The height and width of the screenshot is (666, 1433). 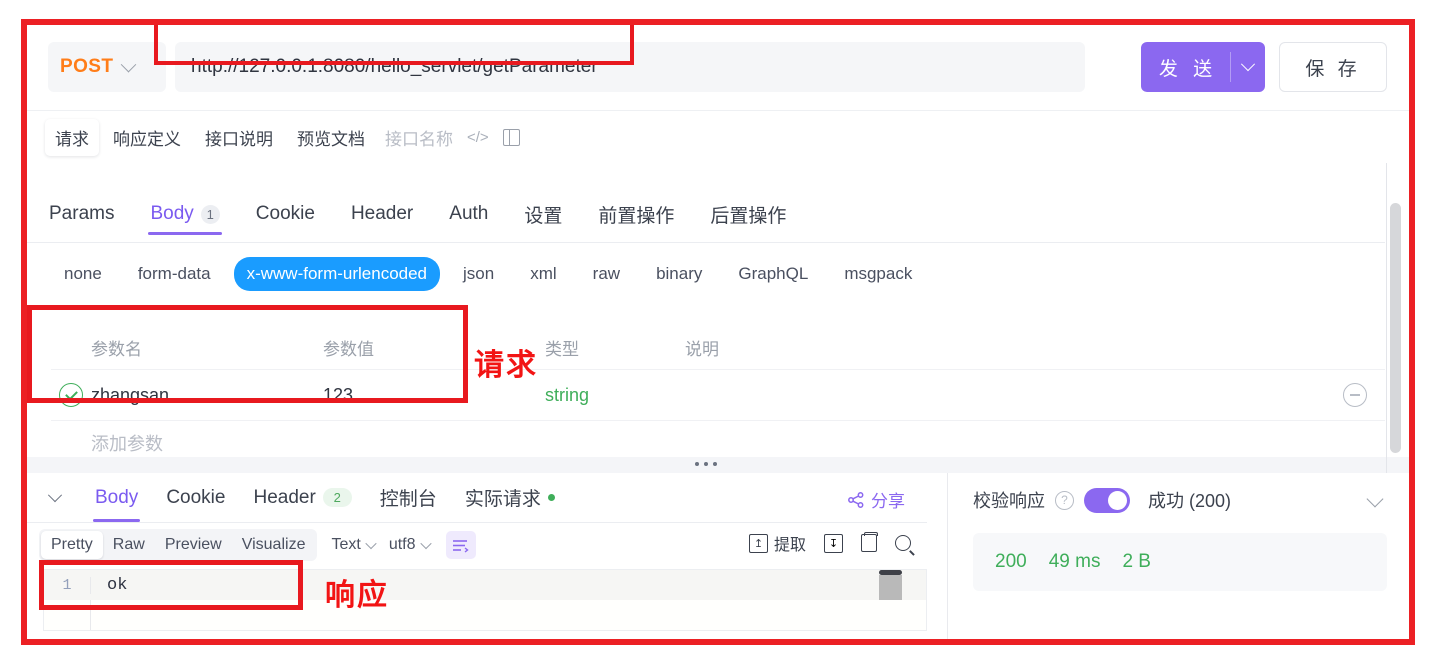 What do you see at coordinates (758, 543) in the screenshot?
I see `extract-icon: ↥` at bounding box center [758, 543].